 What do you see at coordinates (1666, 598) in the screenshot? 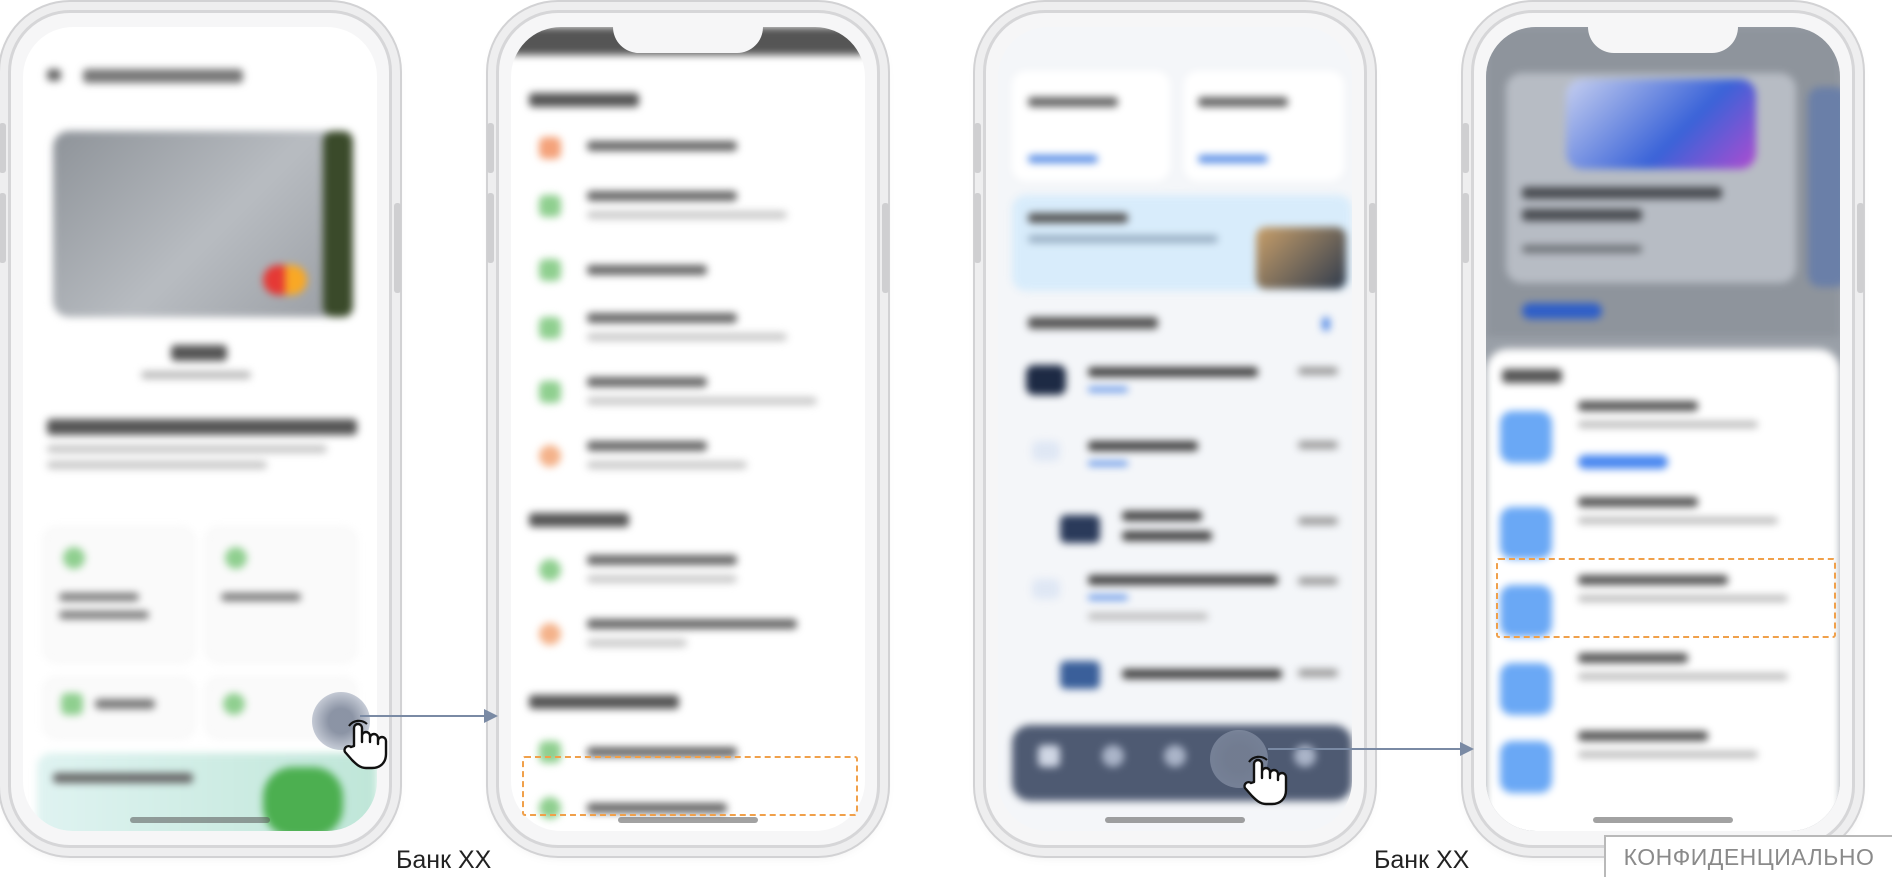
I see `highlight-salary-card-option` at bounding box center [1666, 598].